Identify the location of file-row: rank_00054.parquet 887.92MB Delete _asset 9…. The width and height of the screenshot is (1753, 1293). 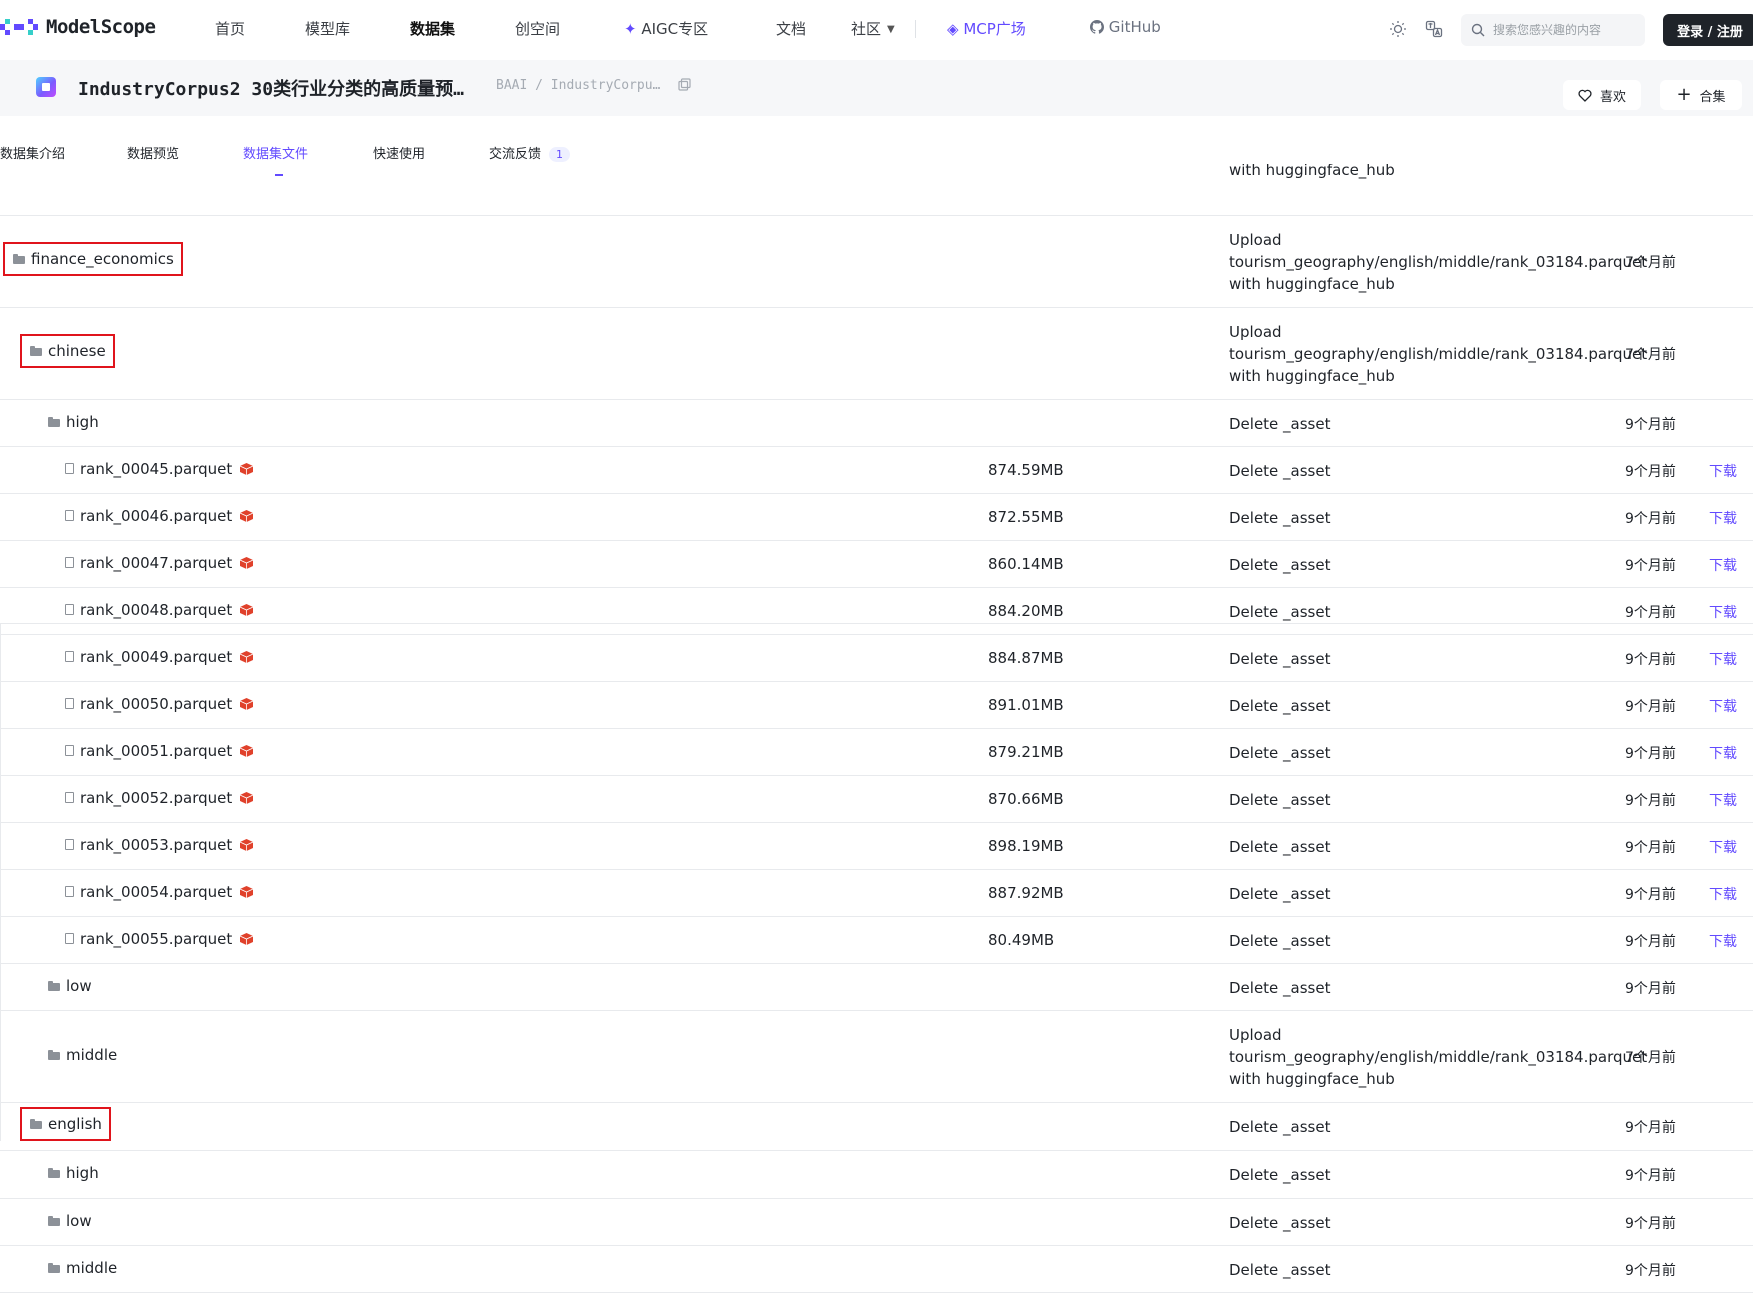
(876, 893).